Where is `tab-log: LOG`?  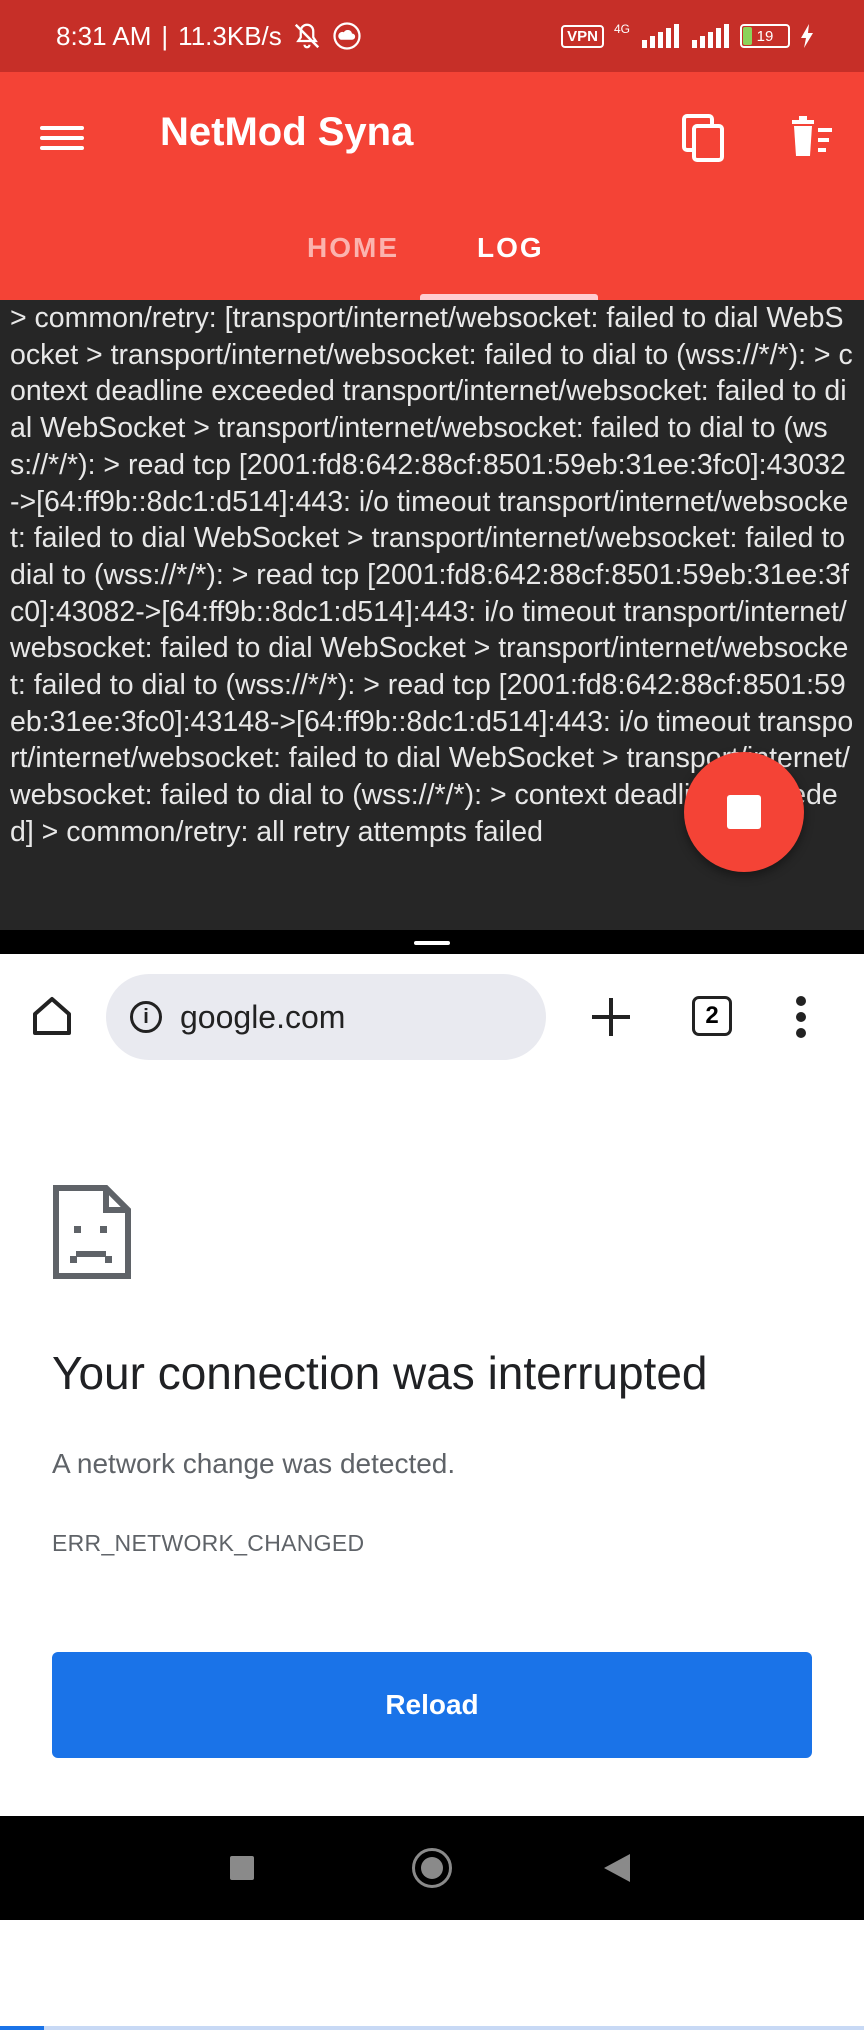 tab-log: LOG is located at coordinates (510, 248).